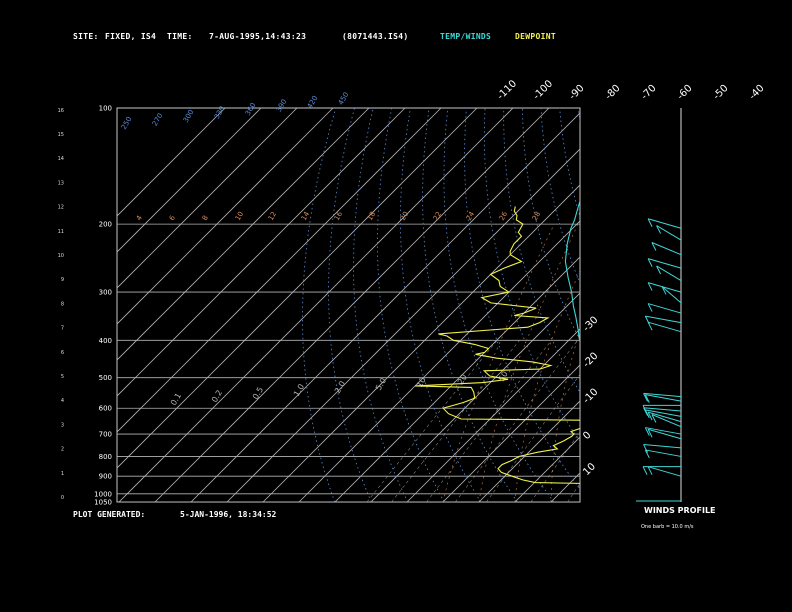 This screenshot has height=612, width=792. Describe the element at coordinates (62, 304) in the screenshot. I see `height-tick-label: 8` at that location.